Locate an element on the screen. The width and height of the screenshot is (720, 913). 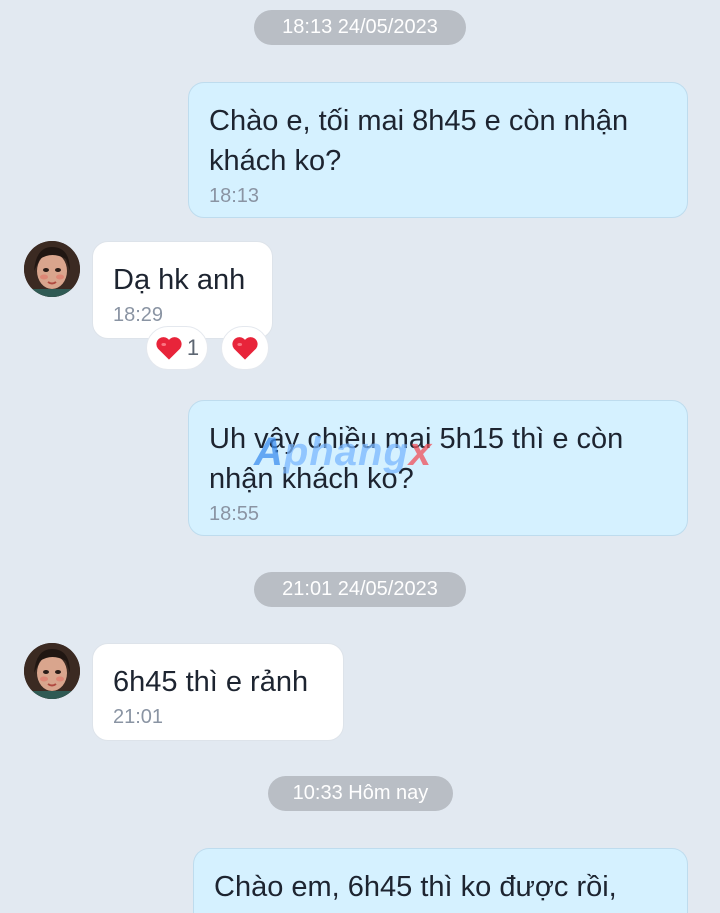
watermark-part: x is located at coordinates (420, 452).